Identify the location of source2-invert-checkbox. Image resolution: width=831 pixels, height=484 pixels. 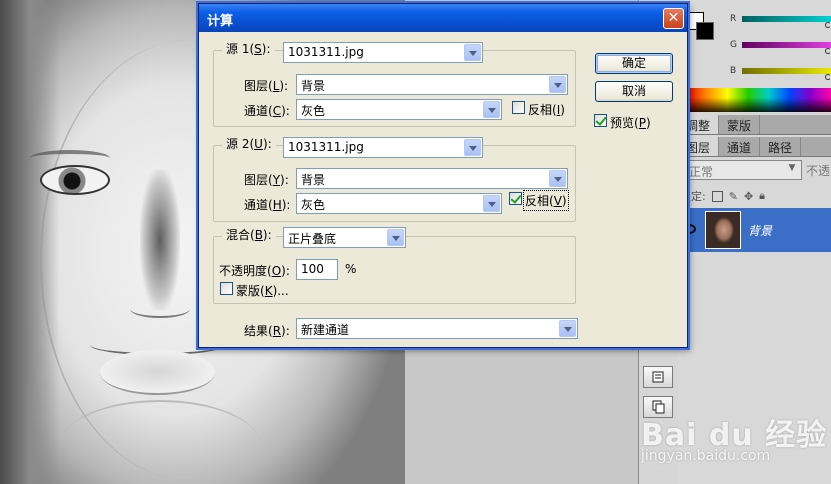
(515, 198).